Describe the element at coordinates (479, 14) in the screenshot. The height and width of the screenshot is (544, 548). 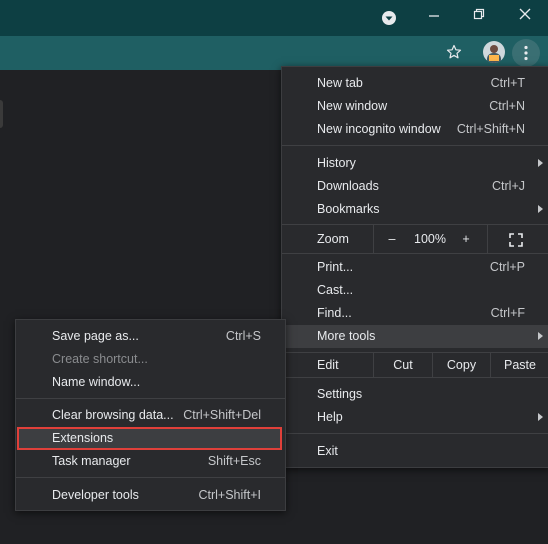
I see `restore-icon` at that location.